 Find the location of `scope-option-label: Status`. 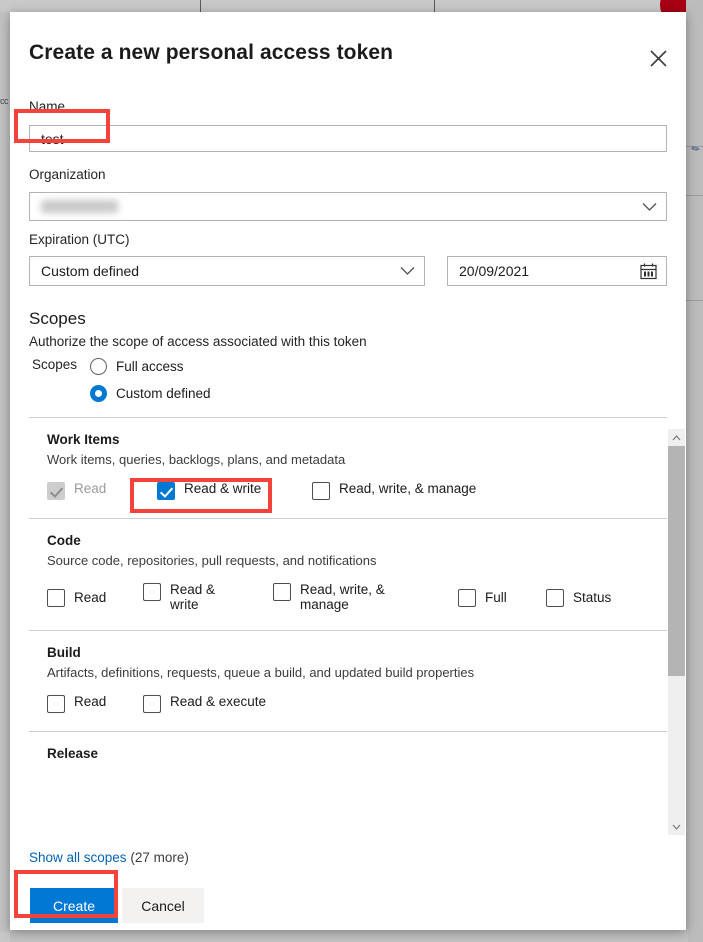

scope-option-label: Status is located at coordinates (592, 597).